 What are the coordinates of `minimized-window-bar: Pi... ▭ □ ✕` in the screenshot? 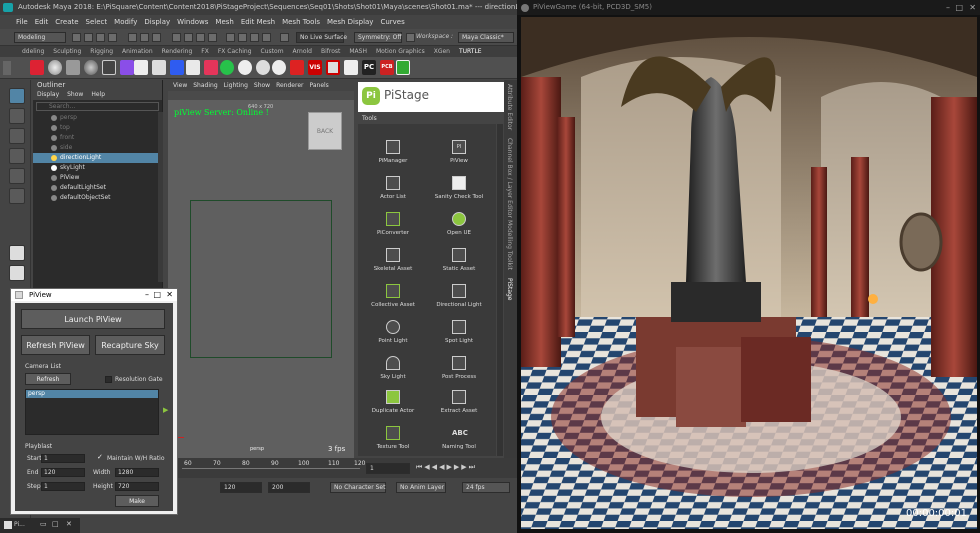 It's located at (40, 525).